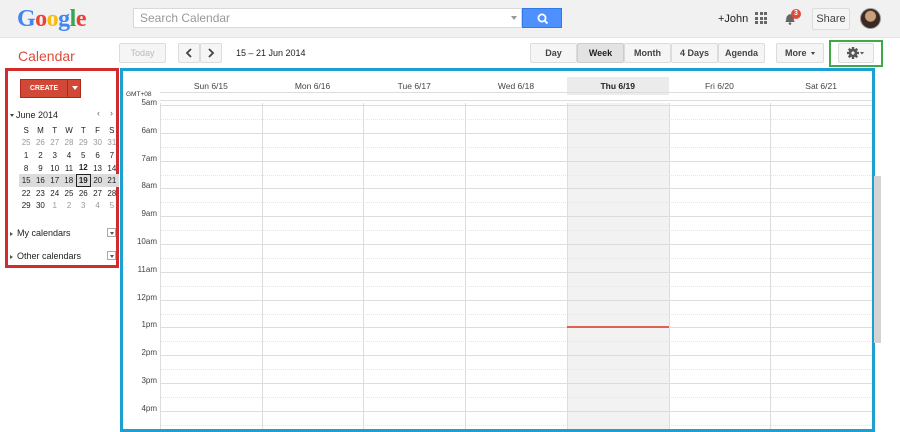 This screenshot has width=900, height=432. Describe the element at coordinates (112, 155) in the screenshot. I see `mini-calendar-day: 7` at that location.